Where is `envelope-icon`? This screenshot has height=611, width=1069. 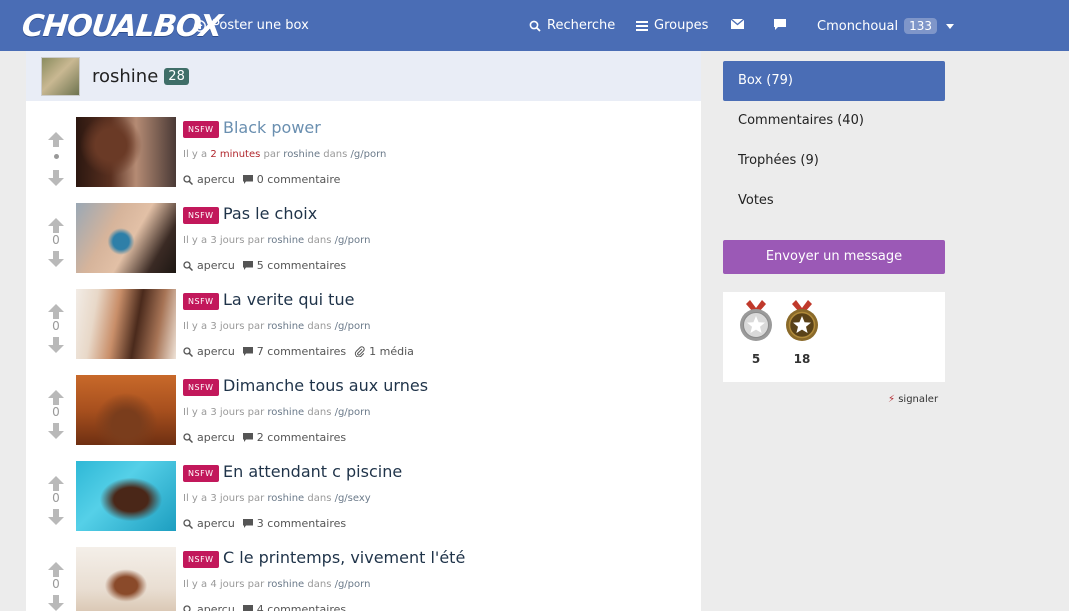
envelope-icon is located at coordinates (737, 24).